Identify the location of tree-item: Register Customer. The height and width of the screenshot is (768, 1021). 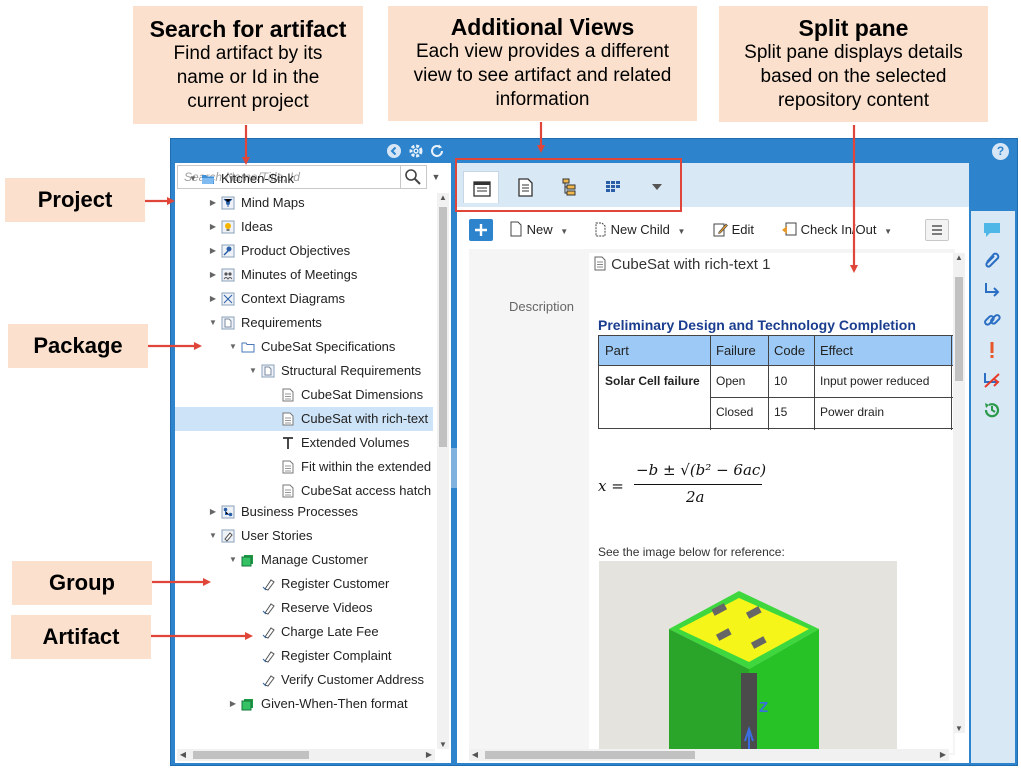
(304, 584).